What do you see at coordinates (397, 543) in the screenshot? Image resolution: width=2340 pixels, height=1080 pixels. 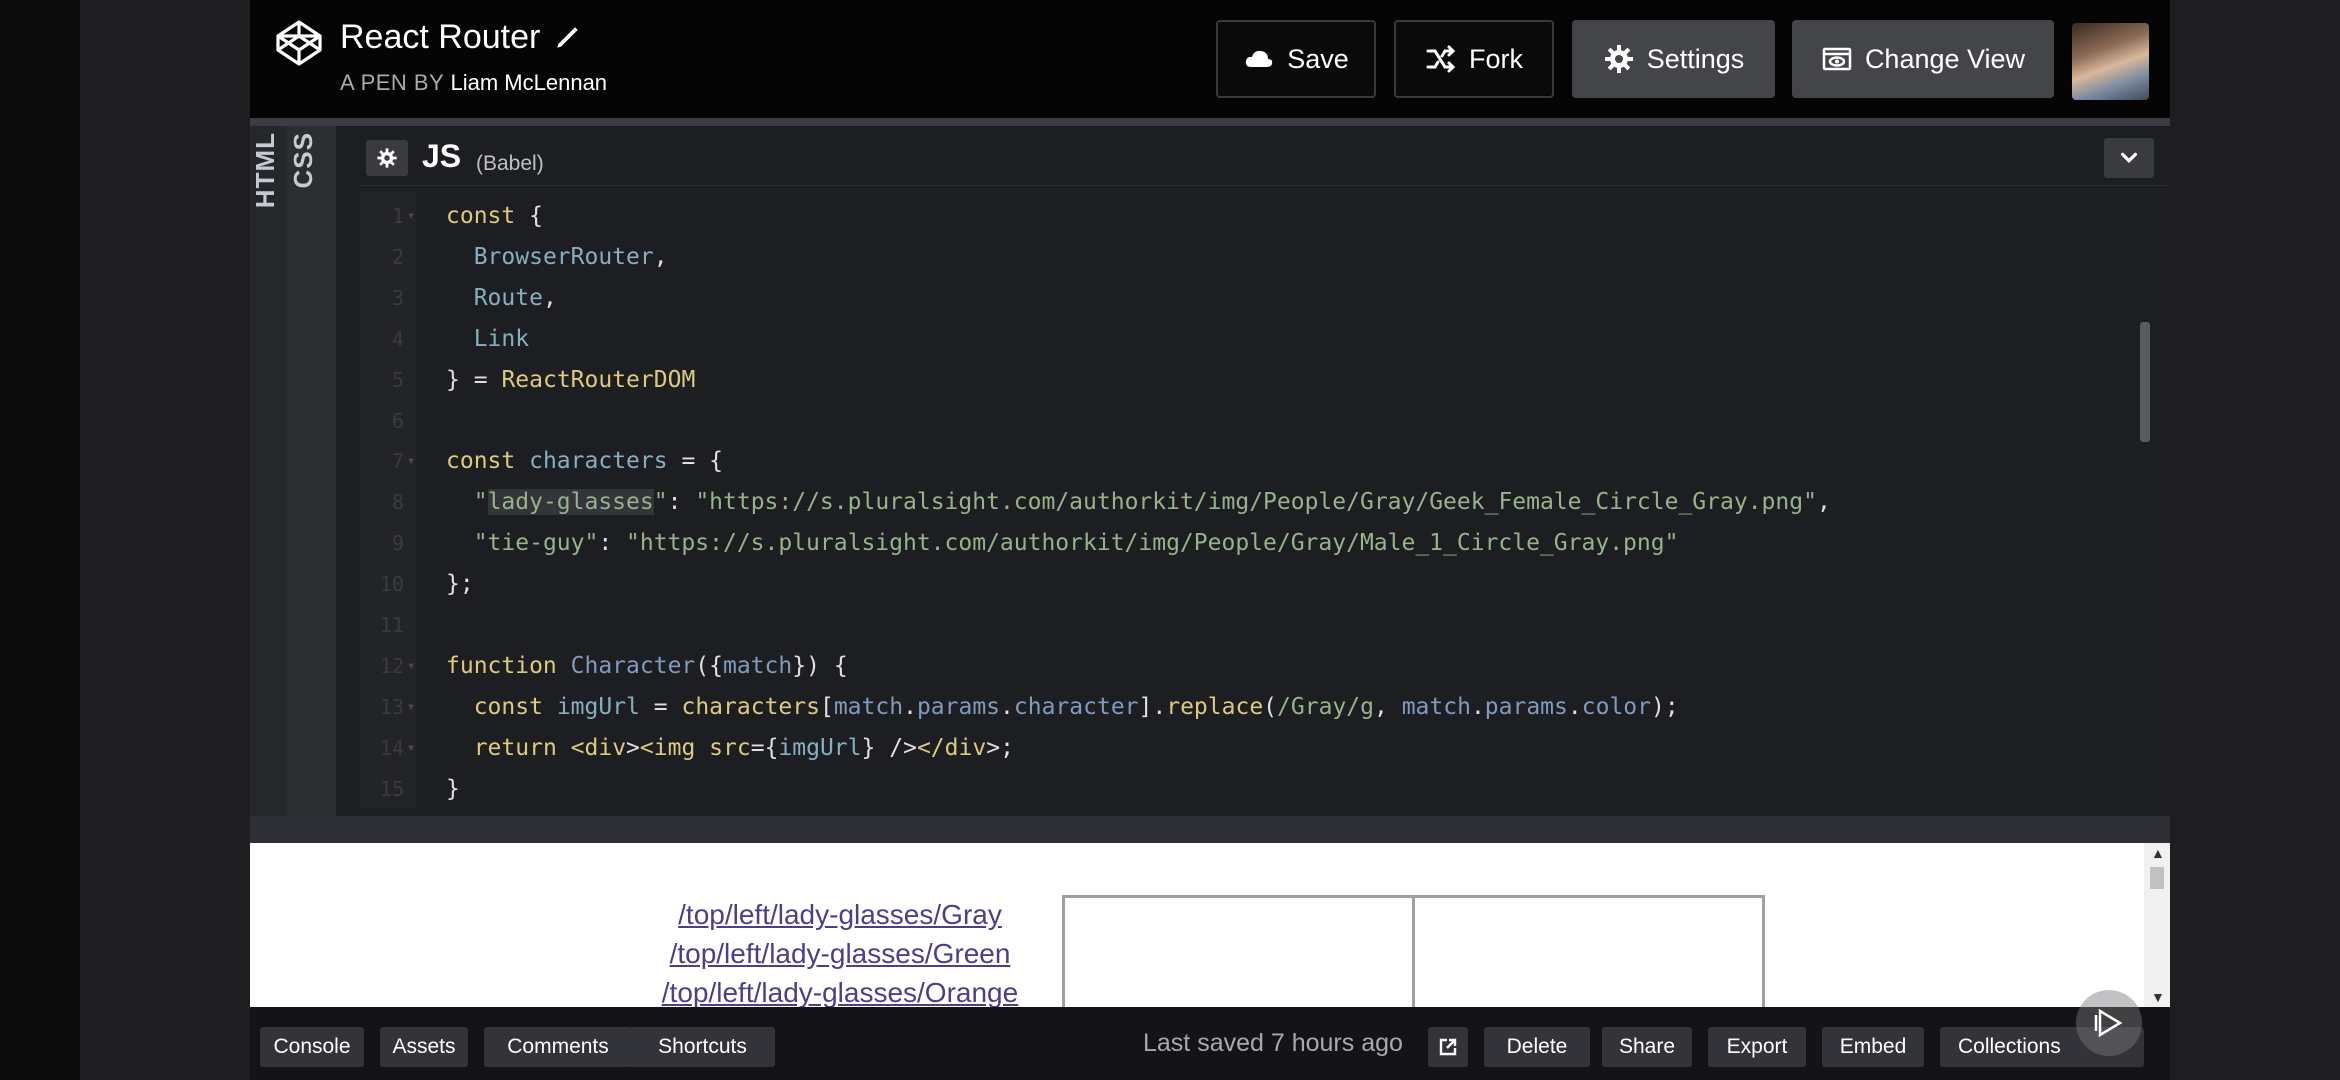 I see `line-number: 9` at bounding box center [397, 543].